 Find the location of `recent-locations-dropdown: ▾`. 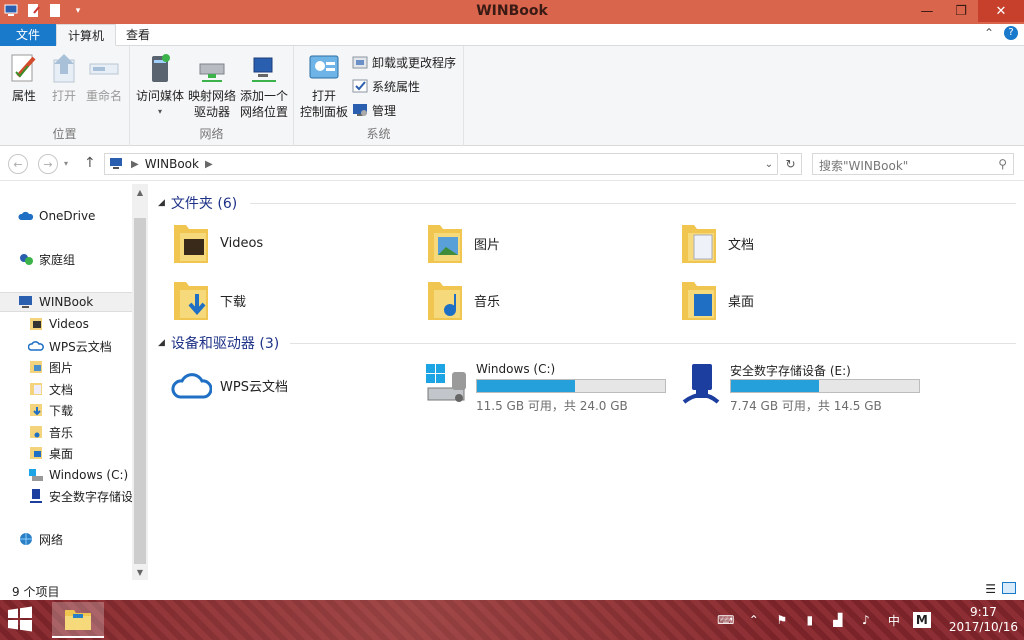

recent-locations-dropdown: ▾ is located at coordinates (66, 163).